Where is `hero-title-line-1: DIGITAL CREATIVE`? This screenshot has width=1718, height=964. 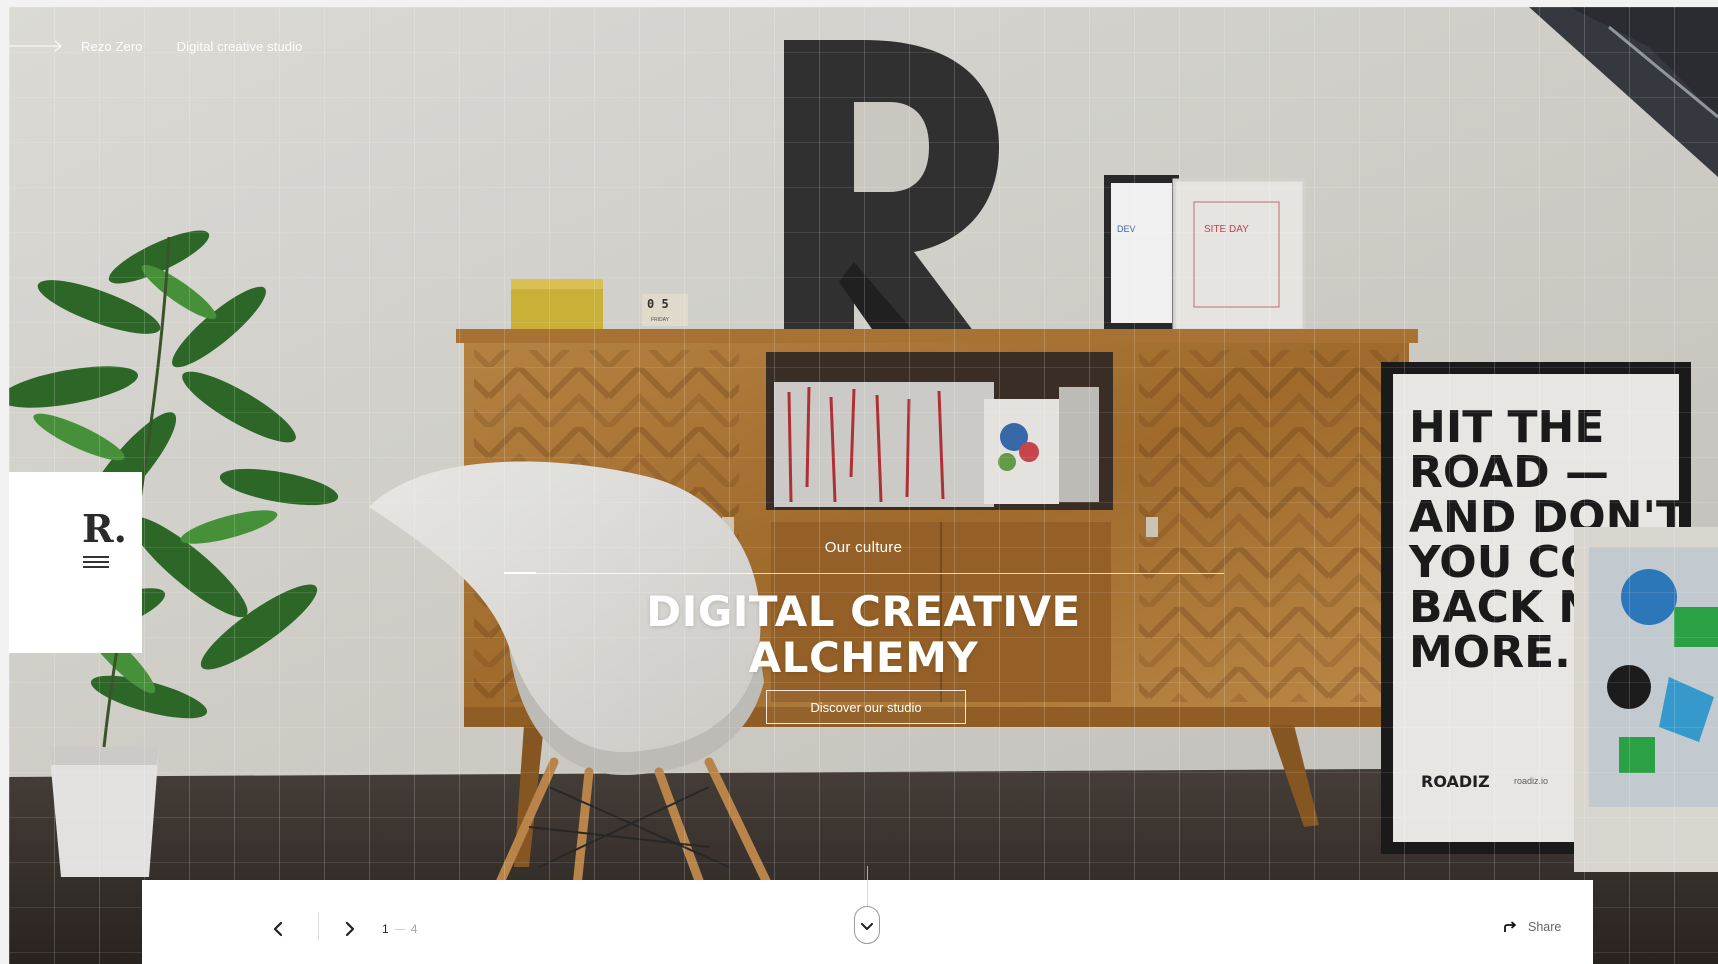 hero-title-line-1: DIGITAL CREATIVE is located at coordinates (863, 611).